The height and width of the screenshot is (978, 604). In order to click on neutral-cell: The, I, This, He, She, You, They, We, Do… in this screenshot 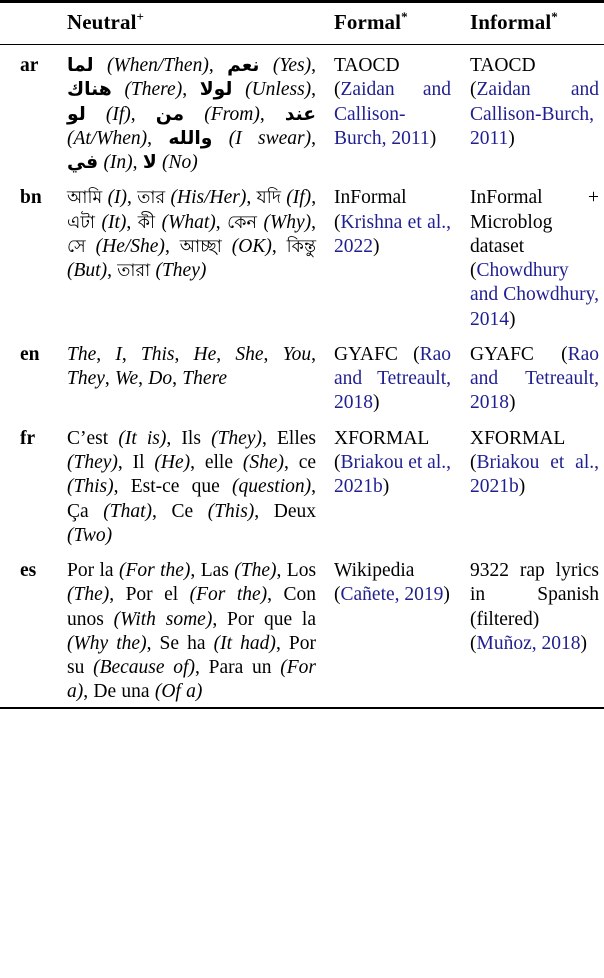, I will do `click(192, 366)`.